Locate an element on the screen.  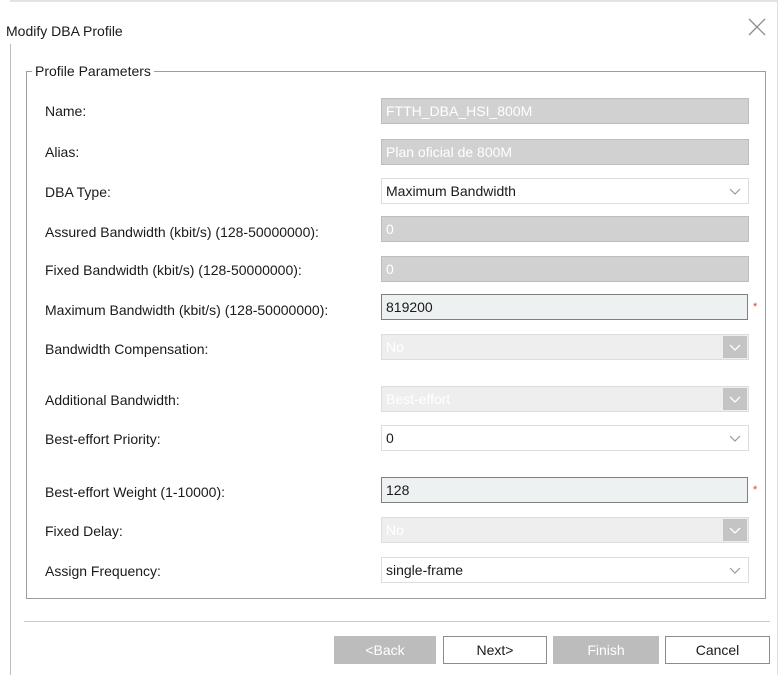
alias-label: Alias: is located at coordinates (62, 152).